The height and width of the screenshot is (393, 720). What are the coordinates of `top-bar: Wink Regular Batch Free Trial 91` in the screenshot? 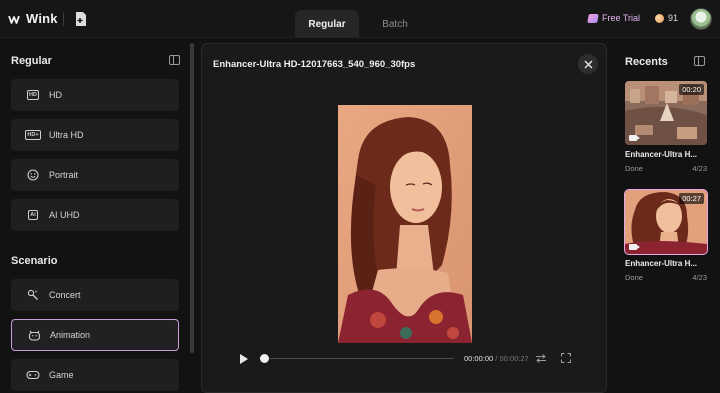 It's located at (360, 19).